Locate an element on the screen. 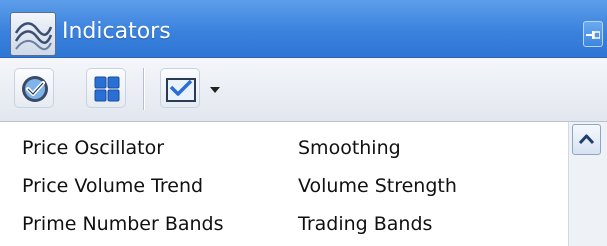 The image size is (607, 246). pin-button is located at coordinates (593, 34).